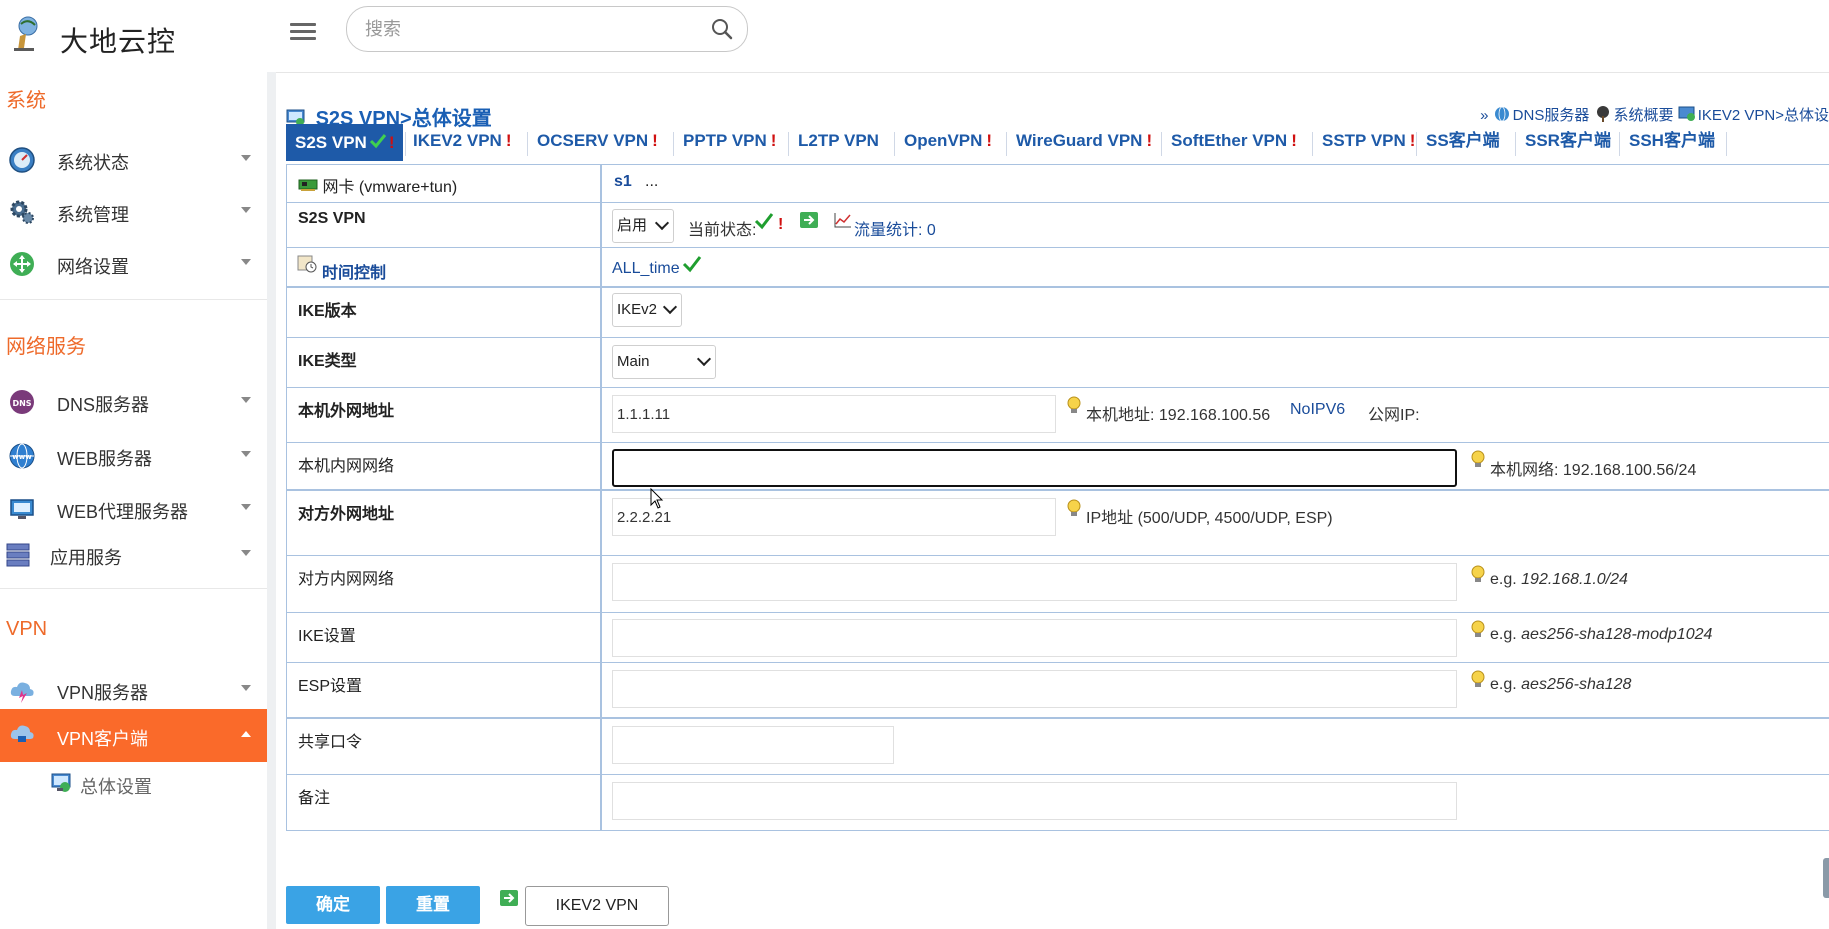 This screenshot has width=1829, height=929. I want to click on select-value: IKEv2, so click(637, 309).